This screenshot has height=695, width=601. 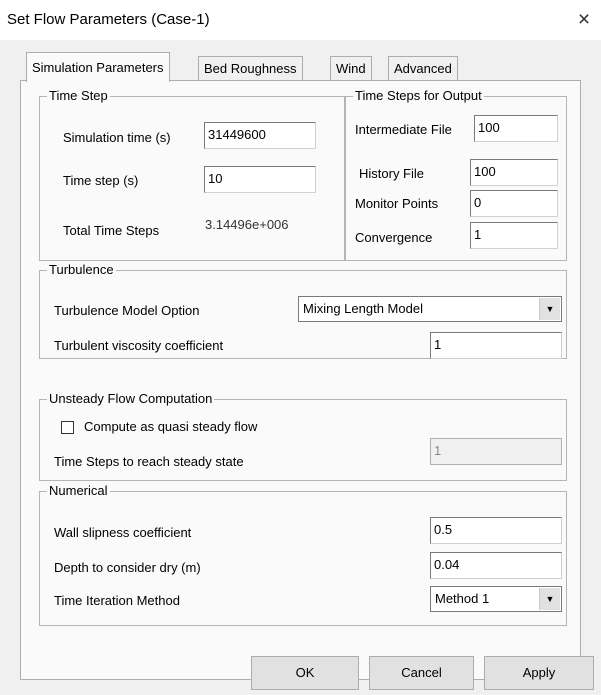 What do you see at coordinates (139, 345) in the screenshot?
I see `turbulent-viscosity-label: Turbulent viscosity coefficient` at bounding box center [139, 345].